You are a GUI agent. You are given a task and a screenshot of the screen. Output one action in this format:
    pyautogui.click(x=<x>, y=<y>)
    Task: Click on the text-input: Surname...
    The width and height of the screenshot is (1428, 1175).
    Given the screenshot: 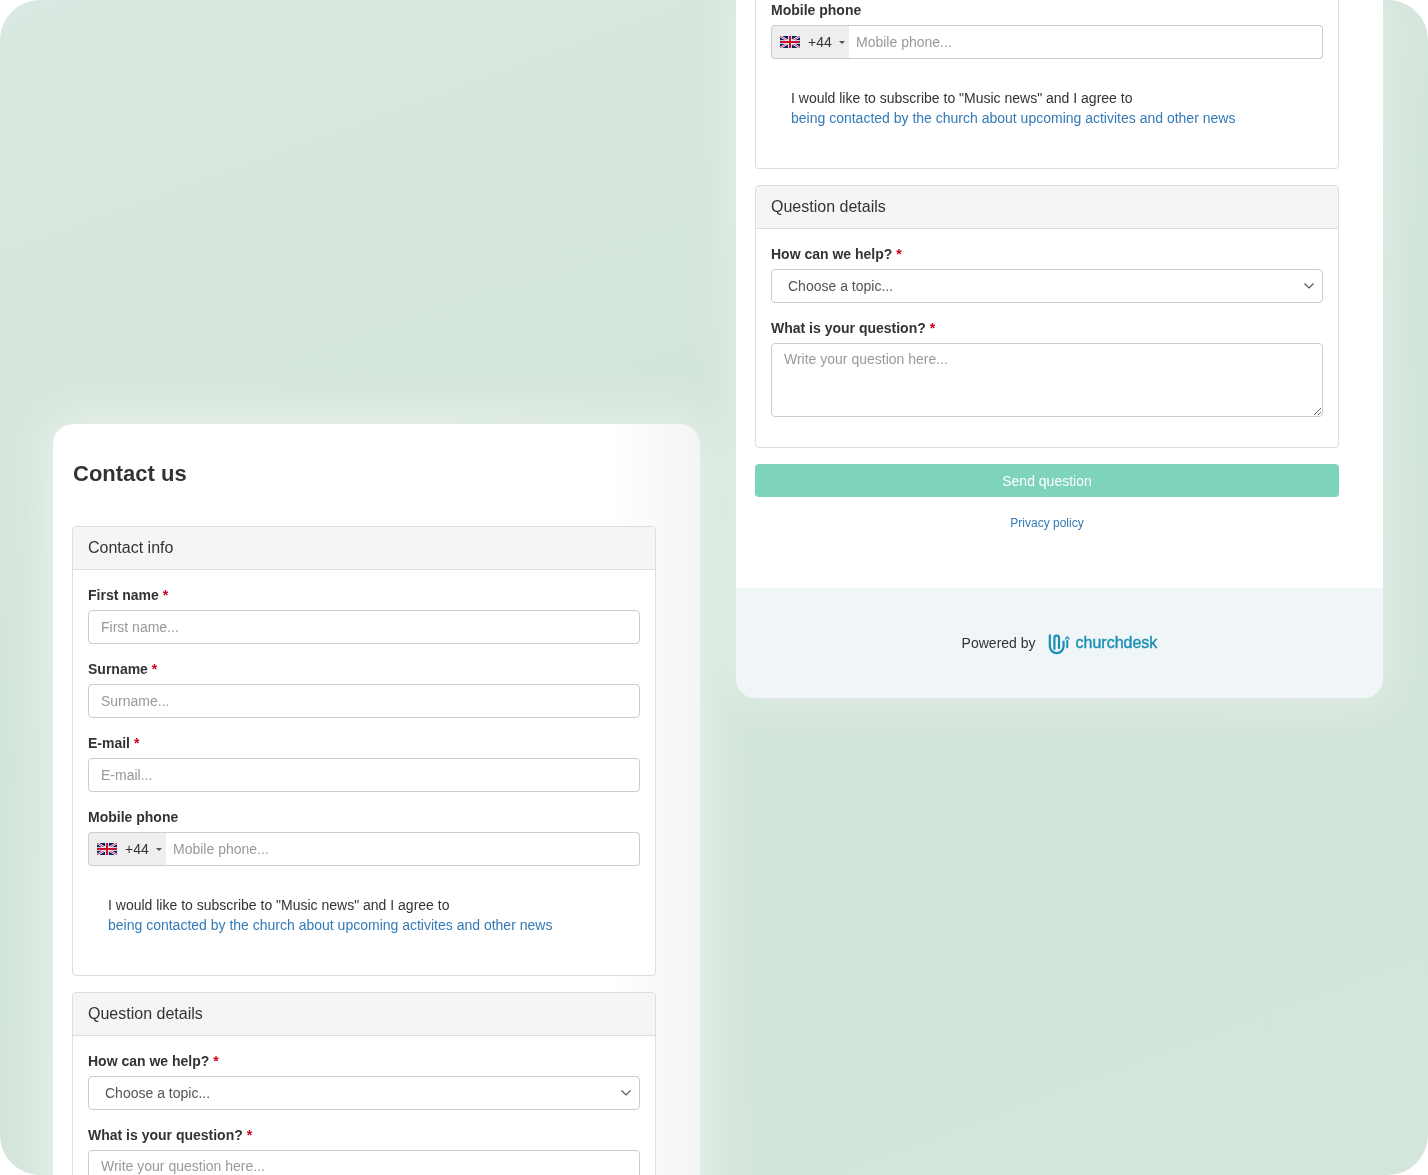 What is the action you would take?
    pyautogui.click(x=364, y=701)
    